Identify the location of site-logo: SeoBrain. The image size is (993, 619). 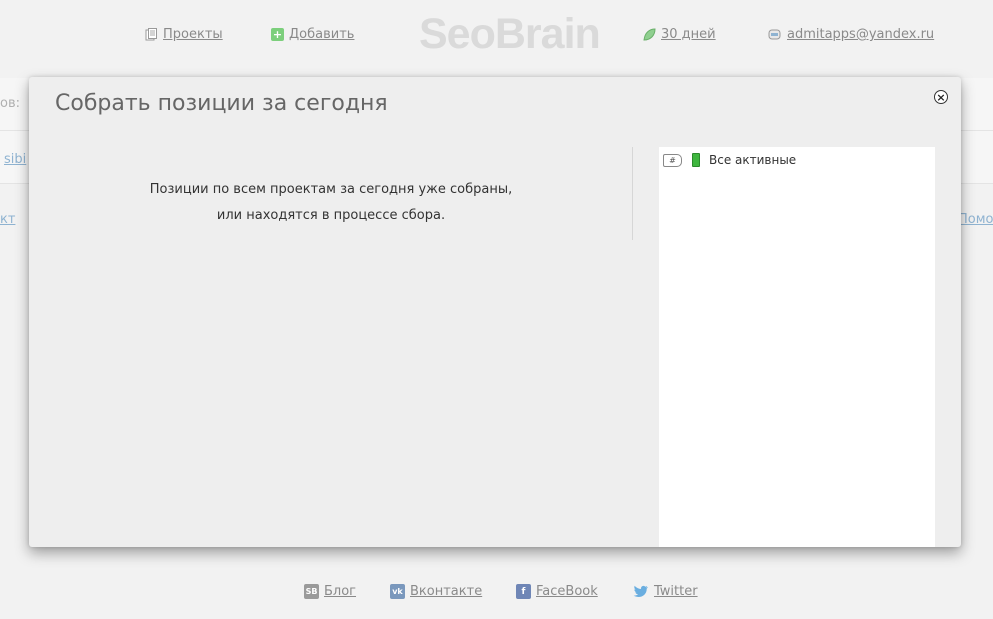
(510, 34).